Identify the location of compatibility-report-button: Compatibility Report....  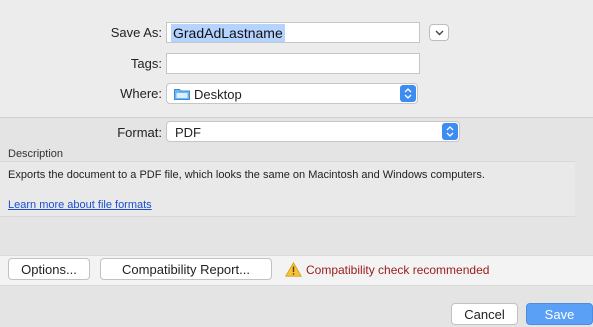
(186, 269).